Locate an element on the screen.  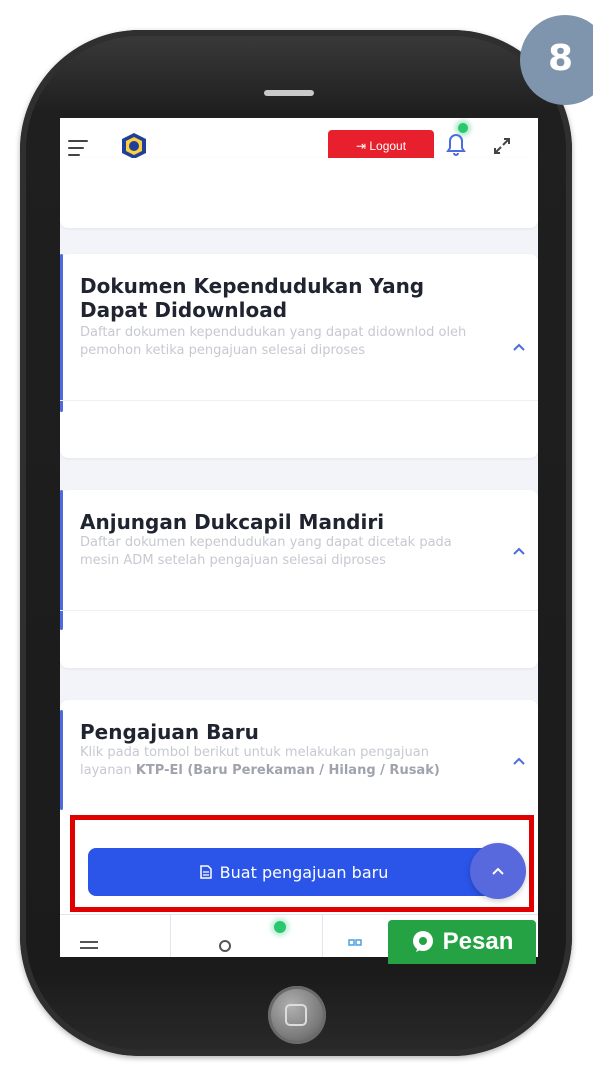
chat-label: Pesan is located at coordinates (478, 941).